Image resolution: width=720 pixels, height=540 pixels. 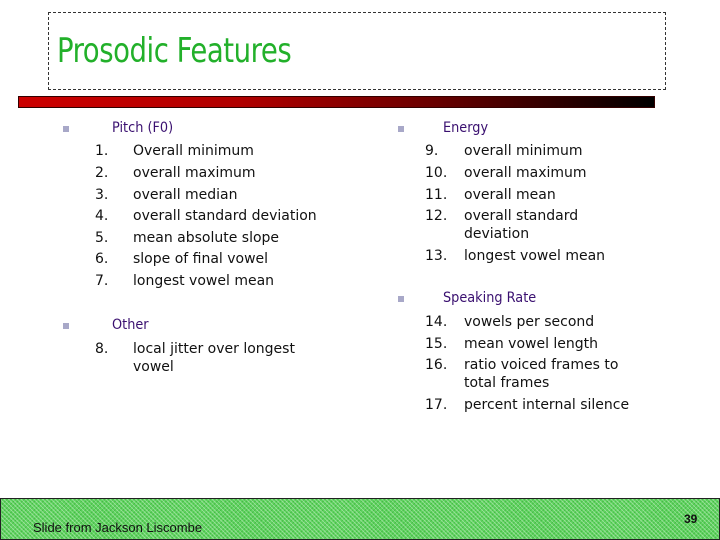 What do you see at coordinates (193, 151) in the screenshot?
I see `list-item: Overall minimum` at bounding box center [193, 151].